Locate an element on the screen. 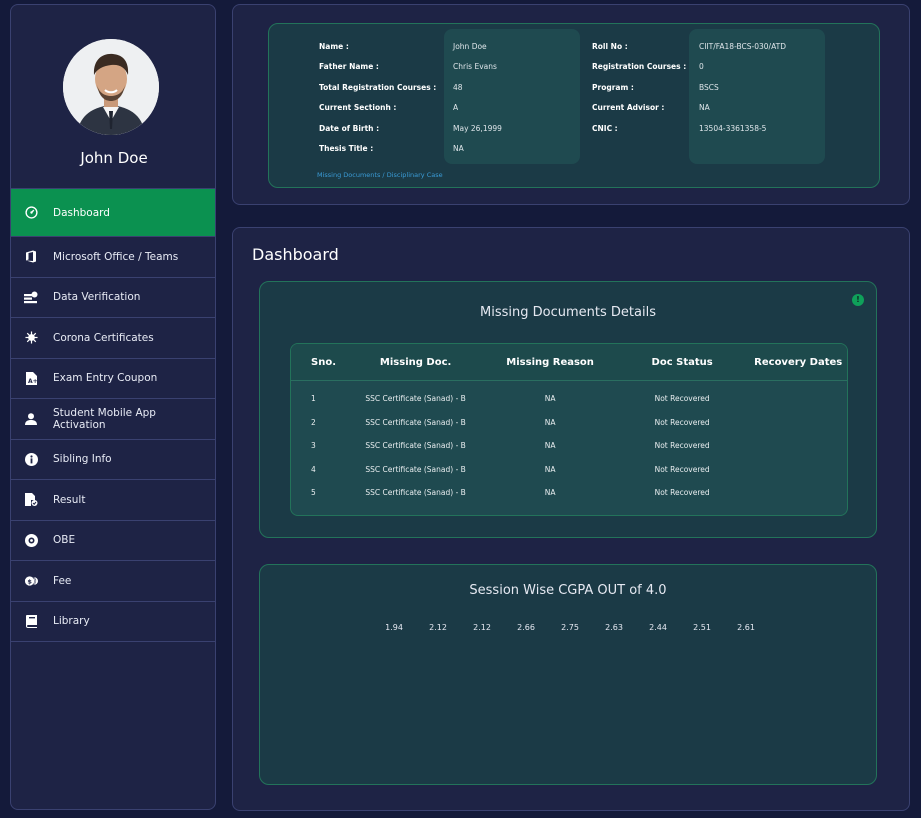 The image size is (921, 818). column-header: Missing Doc. is located at coordinates (415, 362).